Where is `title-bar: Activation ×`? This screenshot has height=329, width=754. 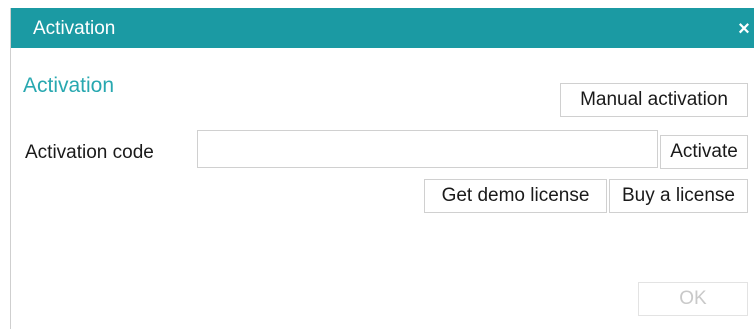
title-bar: Activation × is located at coordinates (382, 28).